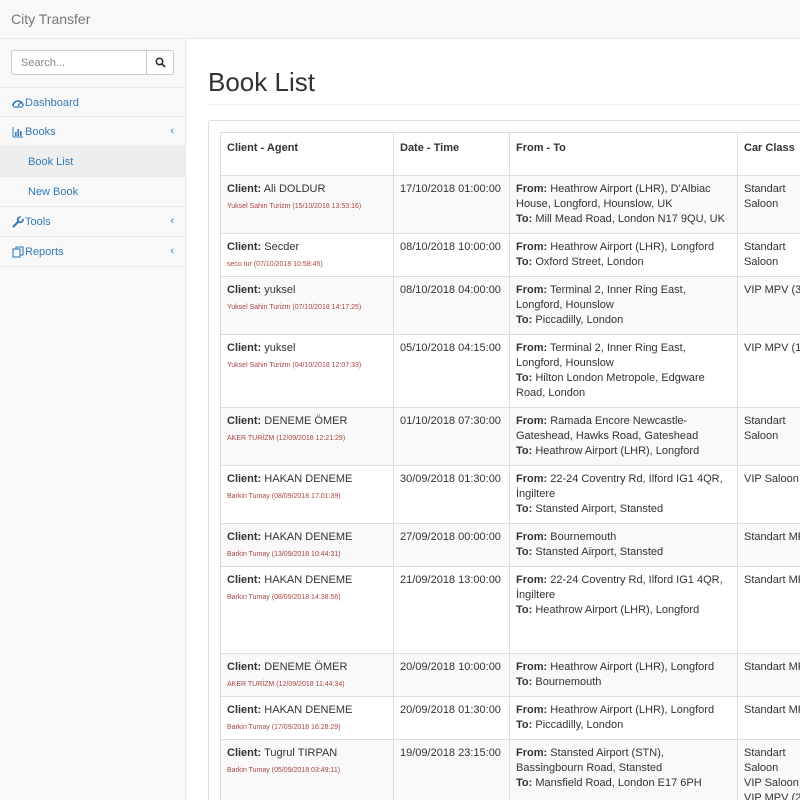 Image resolution: width=800 pixels, height=800 pixels. What do you see at coordinates (284, 496) in the screenshot?
I see `agent-info: Barkin Tumay (08/09/2018 17:01:39)` at bounding box center [284, 496].